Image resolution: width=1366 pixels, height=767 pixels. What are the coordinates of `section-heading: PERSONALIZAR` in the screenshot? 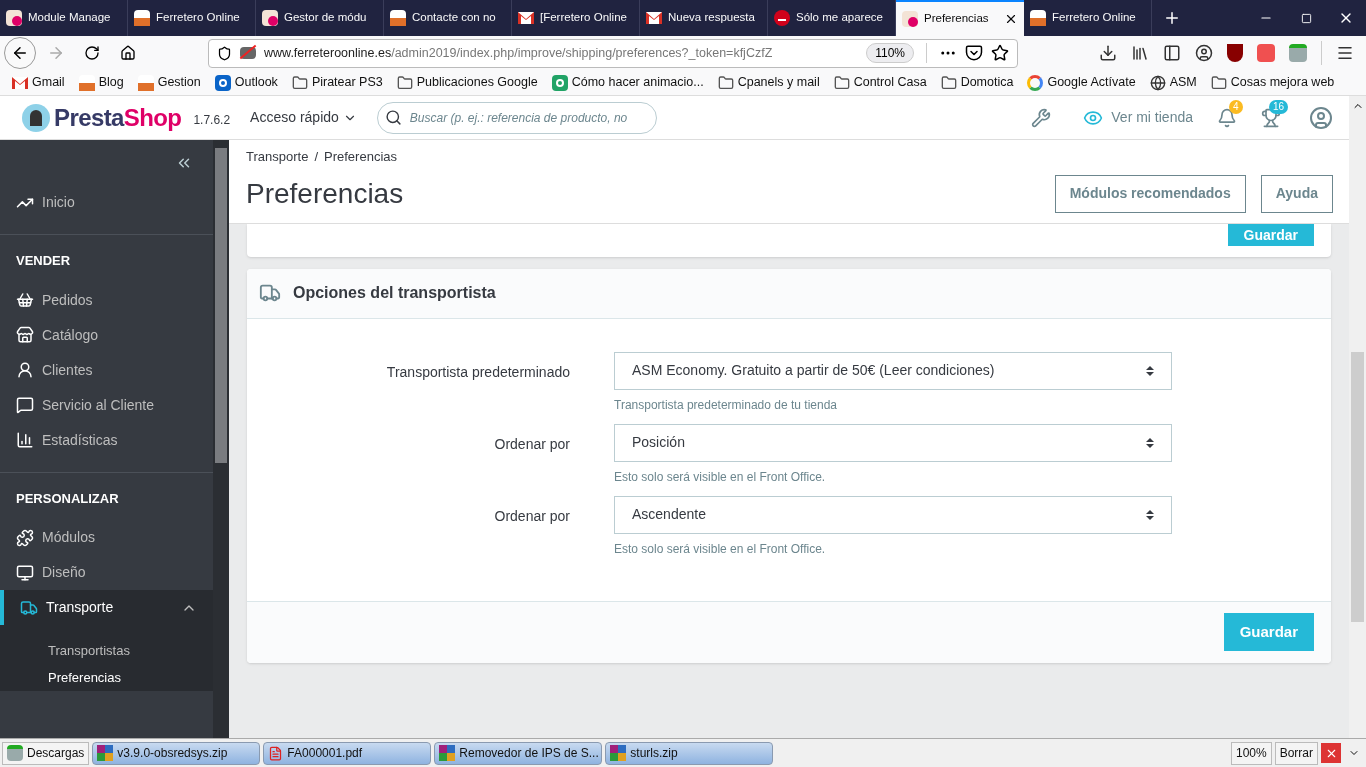 It's located at (67, 498).